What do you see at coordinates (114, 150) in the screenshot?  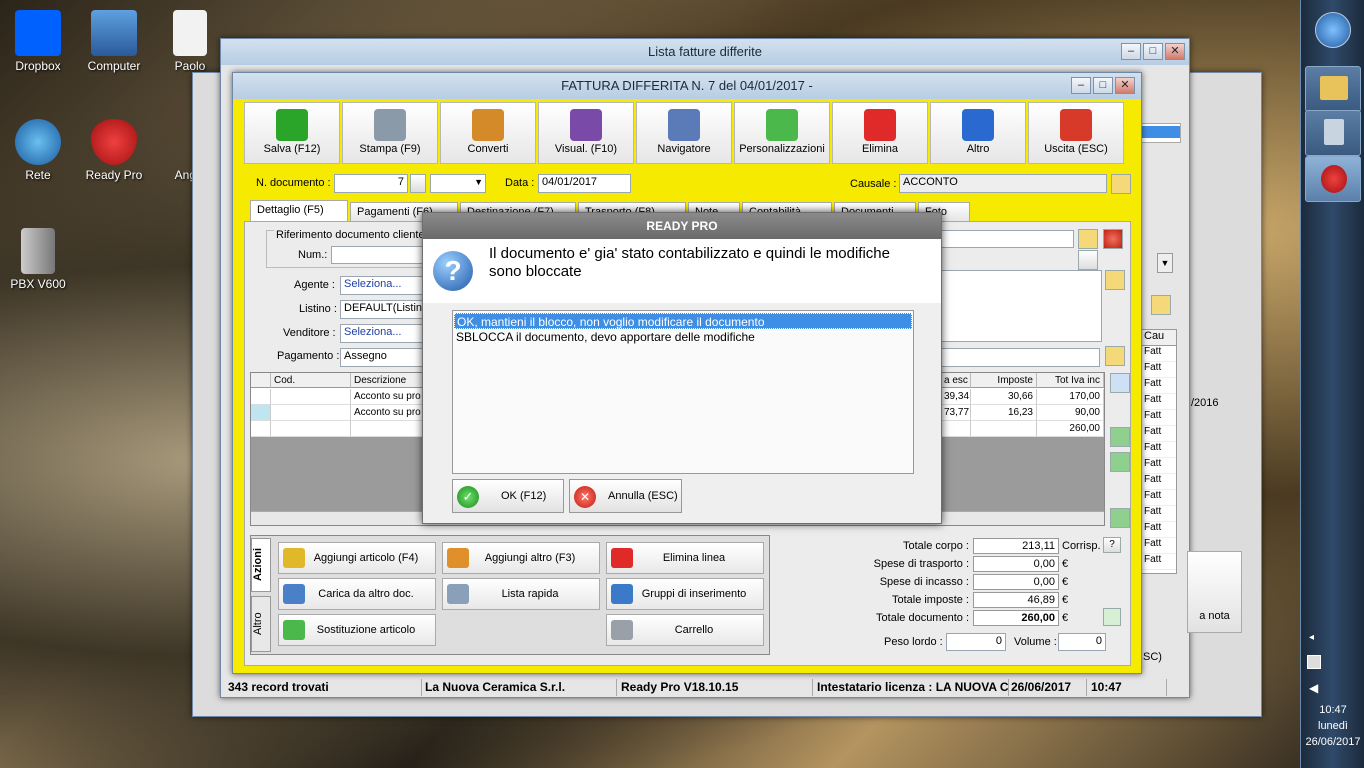 I see `desktop-icon-readypro: Ready Pro` at bounding box center [114, 150].